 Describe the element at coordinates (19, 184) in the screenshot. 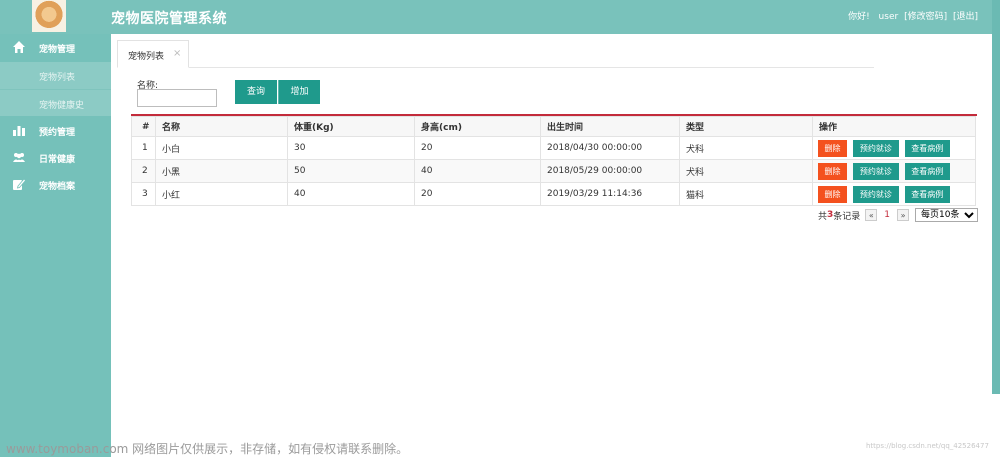

I see `edit-icon` at that location.